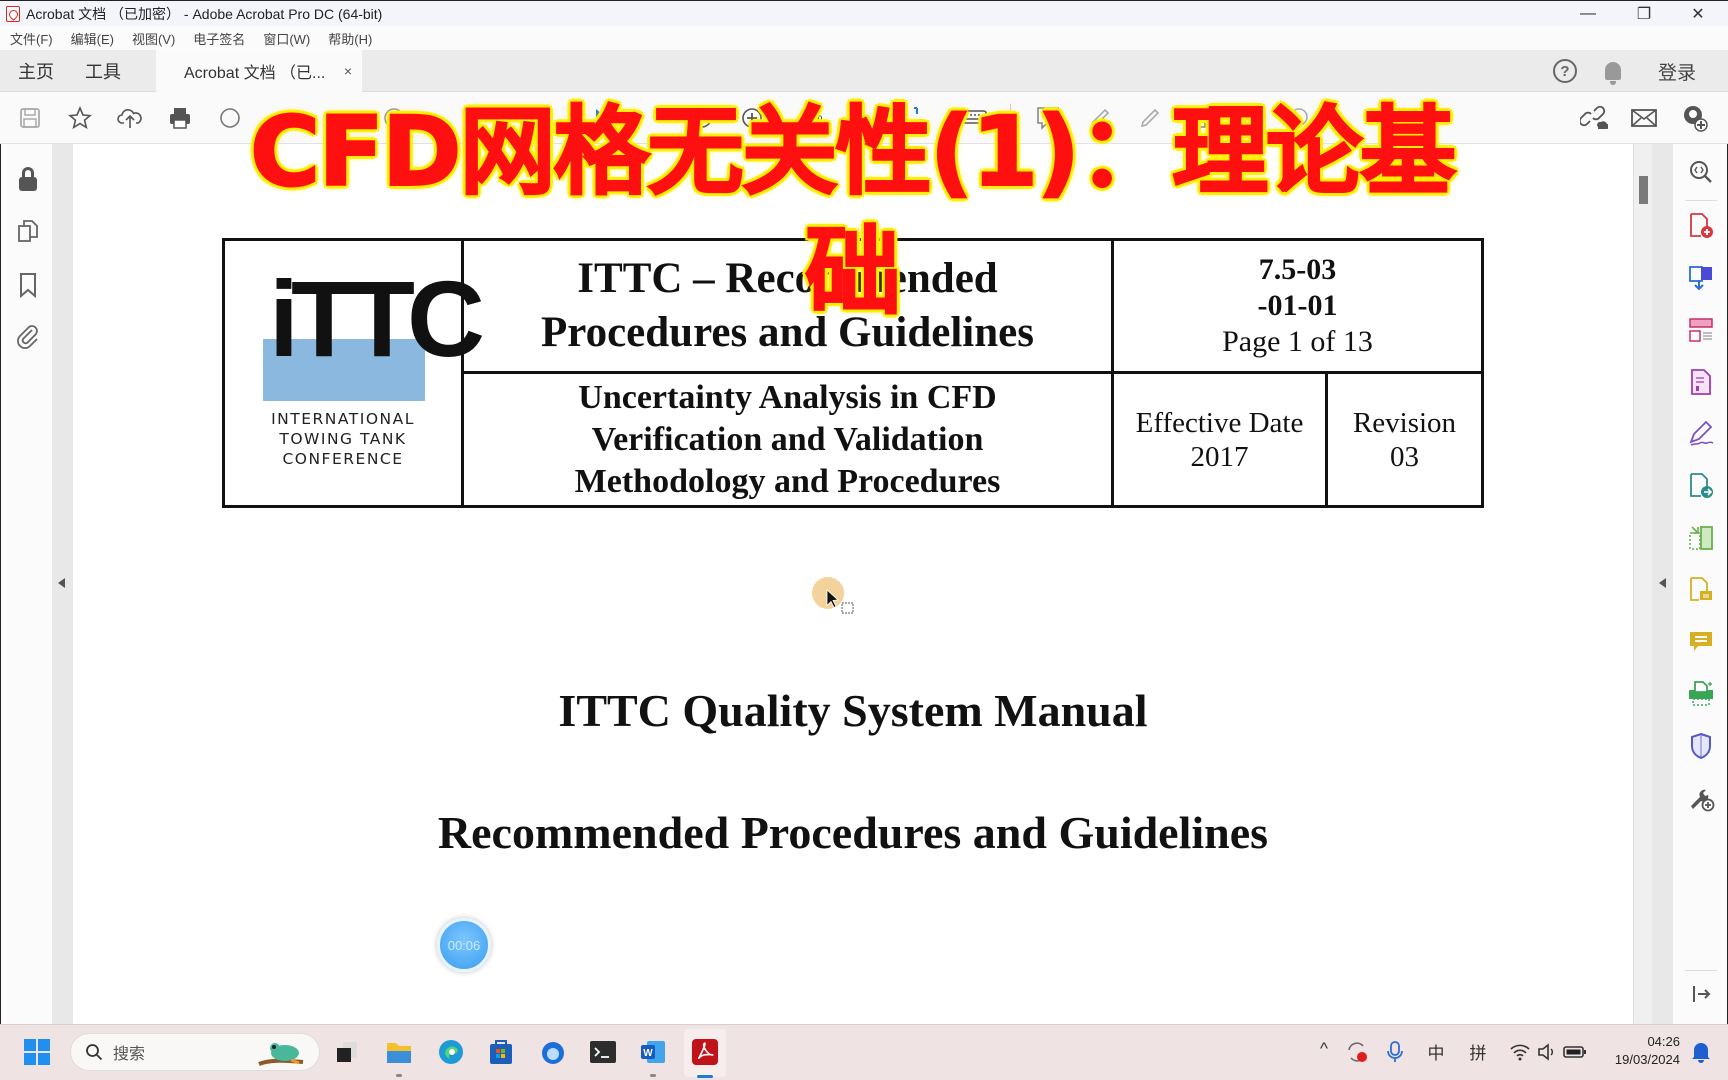 This screenshot has width=1728, height=1080. I want to click on logo-caption-line: CONFERENCE, so click(343, 459).